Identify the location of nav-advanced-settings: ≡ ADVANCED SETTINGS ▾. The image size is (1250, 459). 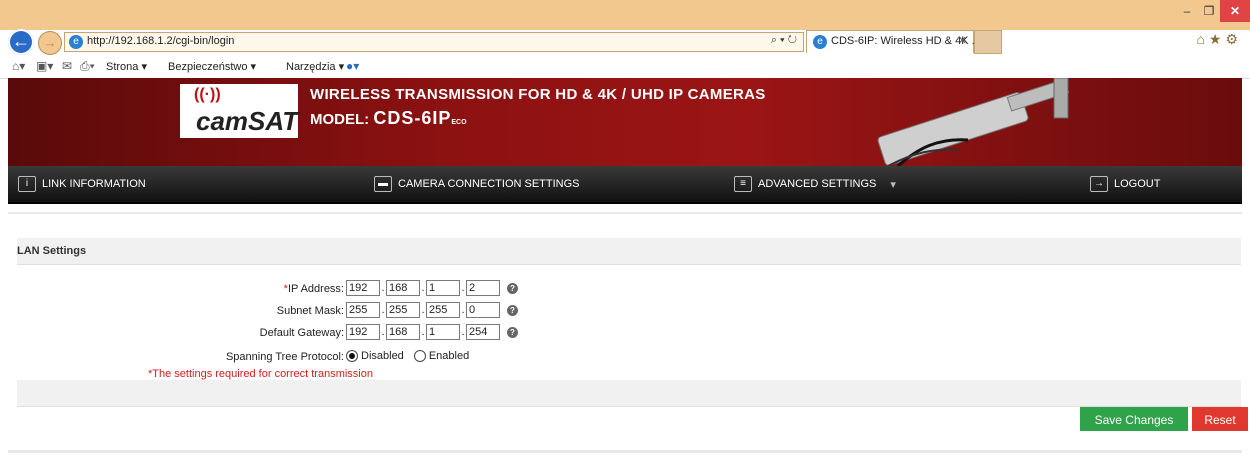
(815, 184).